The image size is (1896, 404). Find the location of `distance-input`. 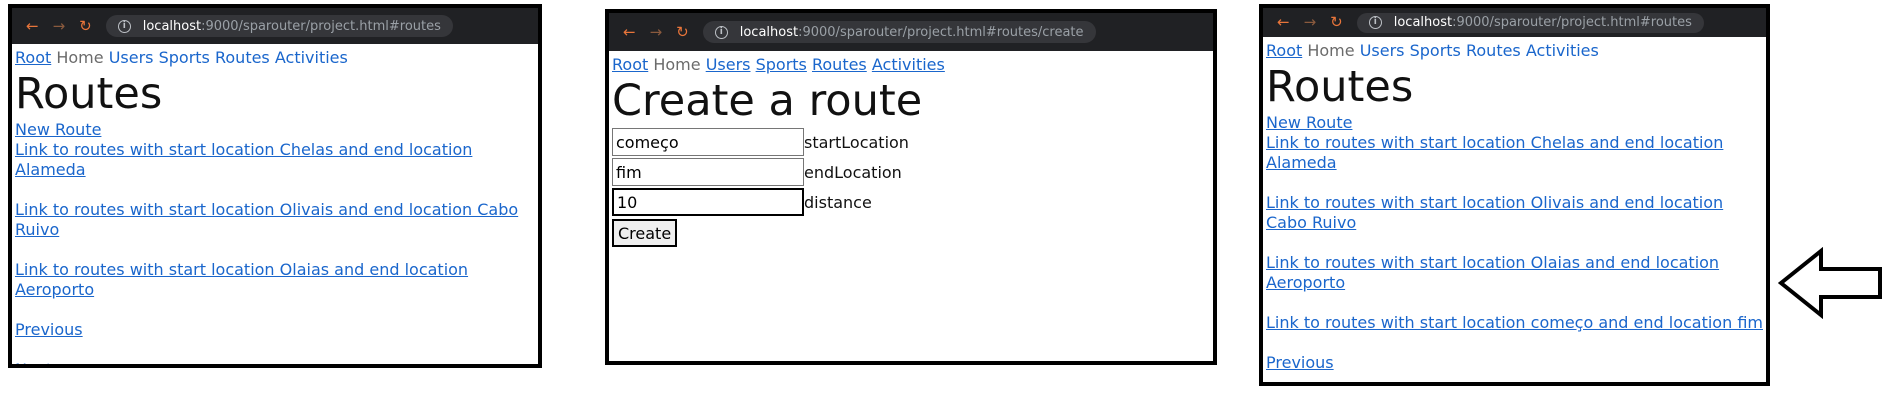

distance-input is located at coordinates (708, 202).